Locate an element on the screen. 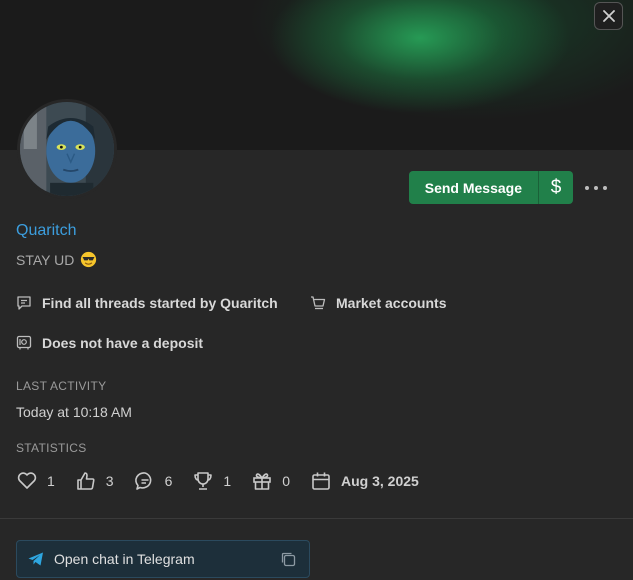 The width and height of the screenshot is (633, 580). dollar-icon: $ is located at coordinates (556, 187).